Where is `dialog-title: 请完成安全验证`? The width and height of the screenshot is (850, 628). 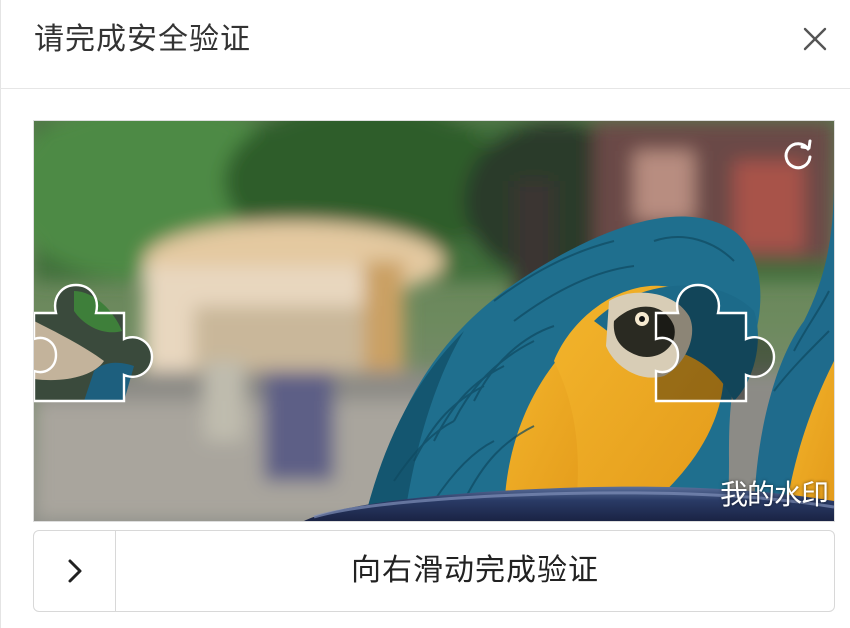 dialog-title: 请完成安全验证 is located at coordinates (142, 39).